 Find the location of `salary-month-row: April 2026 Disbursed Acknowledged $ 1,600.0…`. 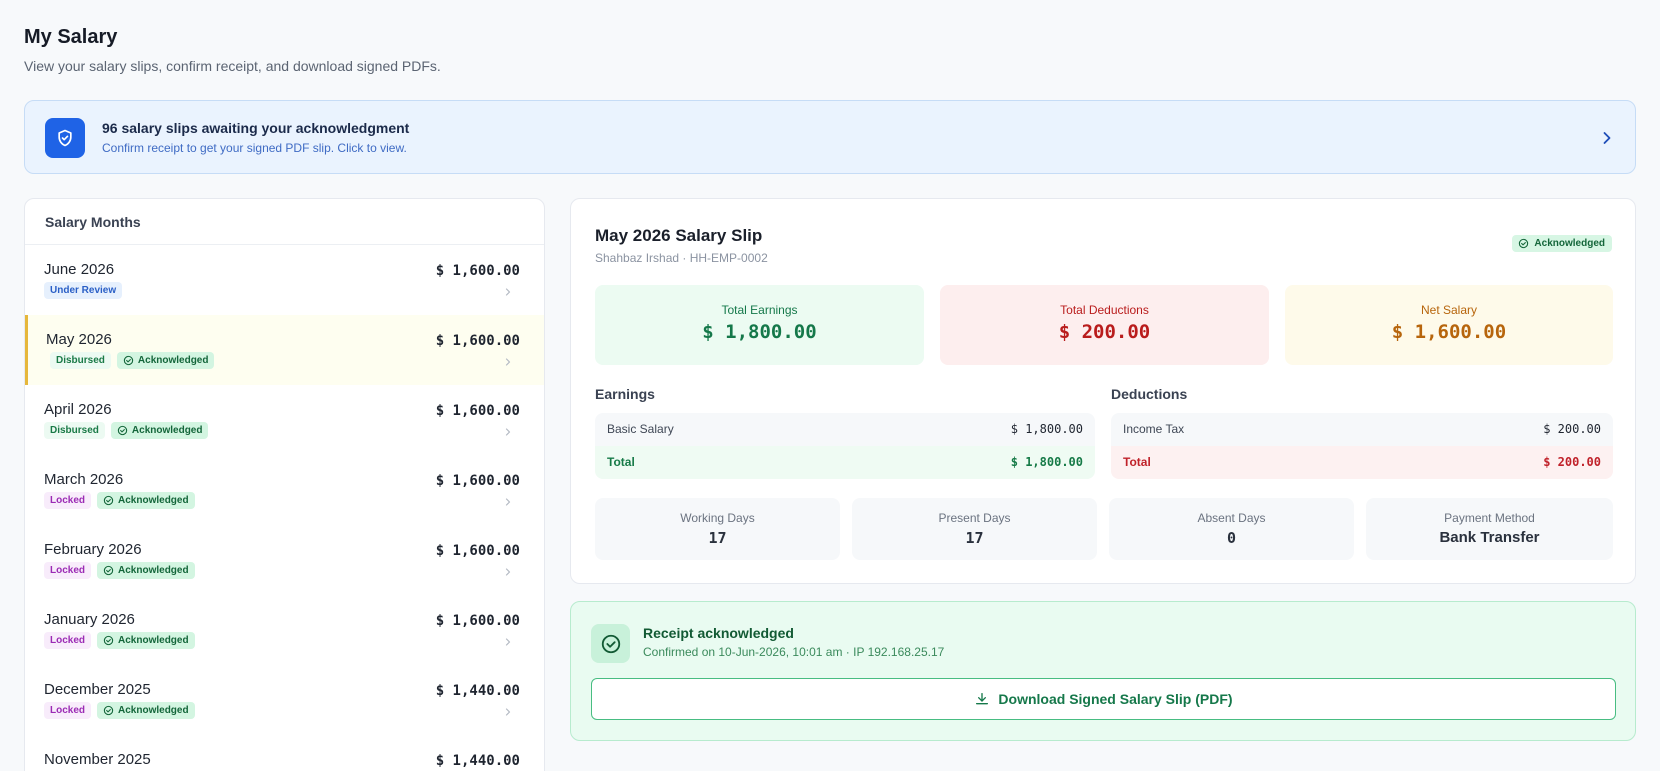

salary-month-row: April 2026 Disbursed Acknowledged $ 1,600.0… is located at coordinates (284, 420).